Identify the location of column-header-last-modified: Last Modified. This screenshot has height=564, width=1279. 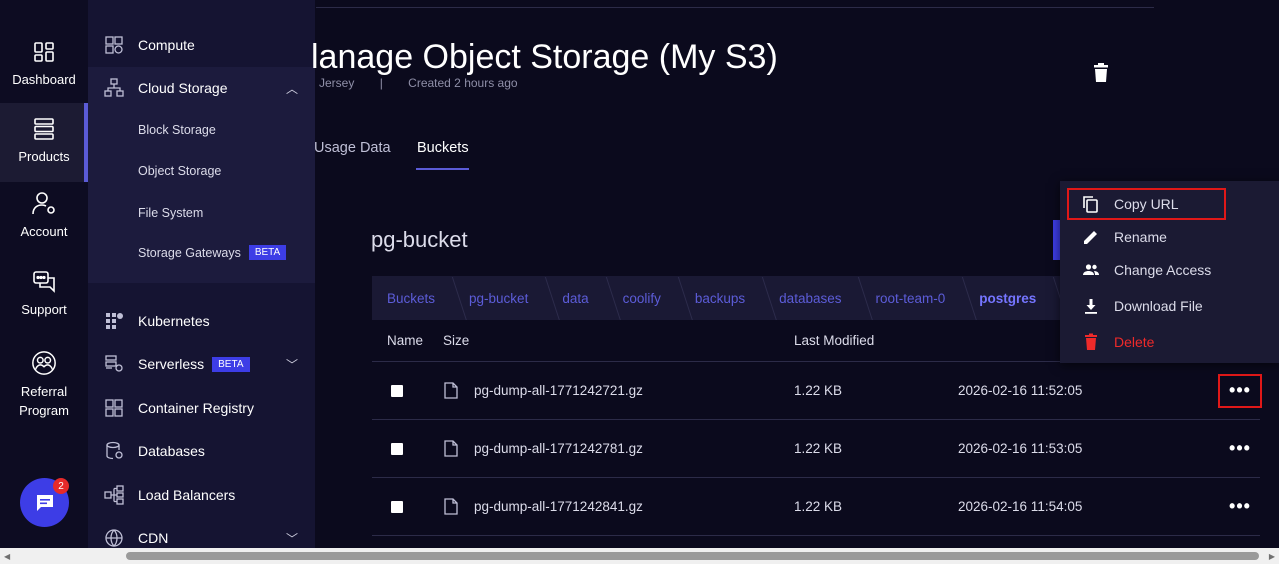
(834, 340).